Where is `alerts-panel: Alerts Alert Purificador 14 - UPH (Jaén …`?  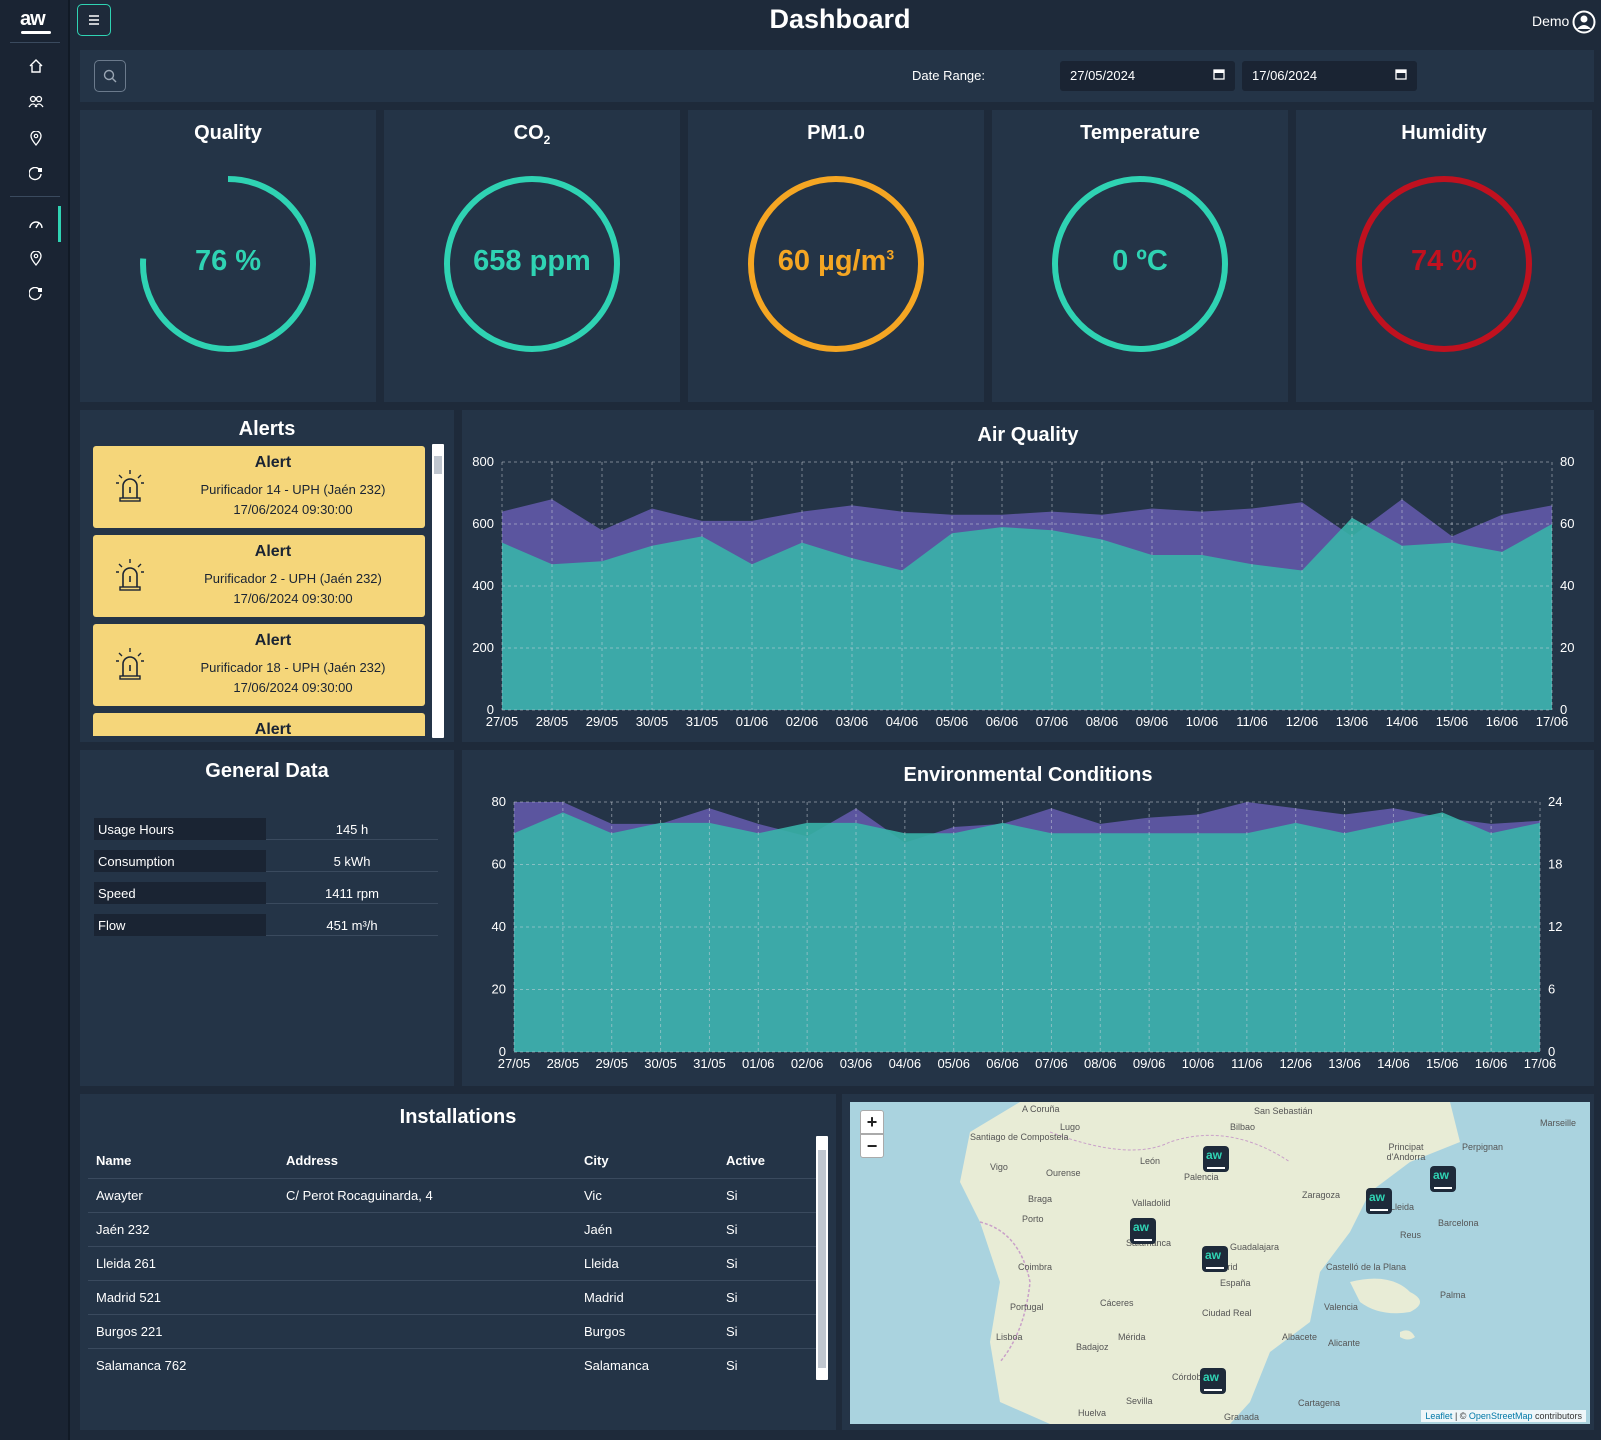
alerts-panel: Alerts Alert Purificador 14 - UPH (Jaén … is located at coordinates (267, 576).